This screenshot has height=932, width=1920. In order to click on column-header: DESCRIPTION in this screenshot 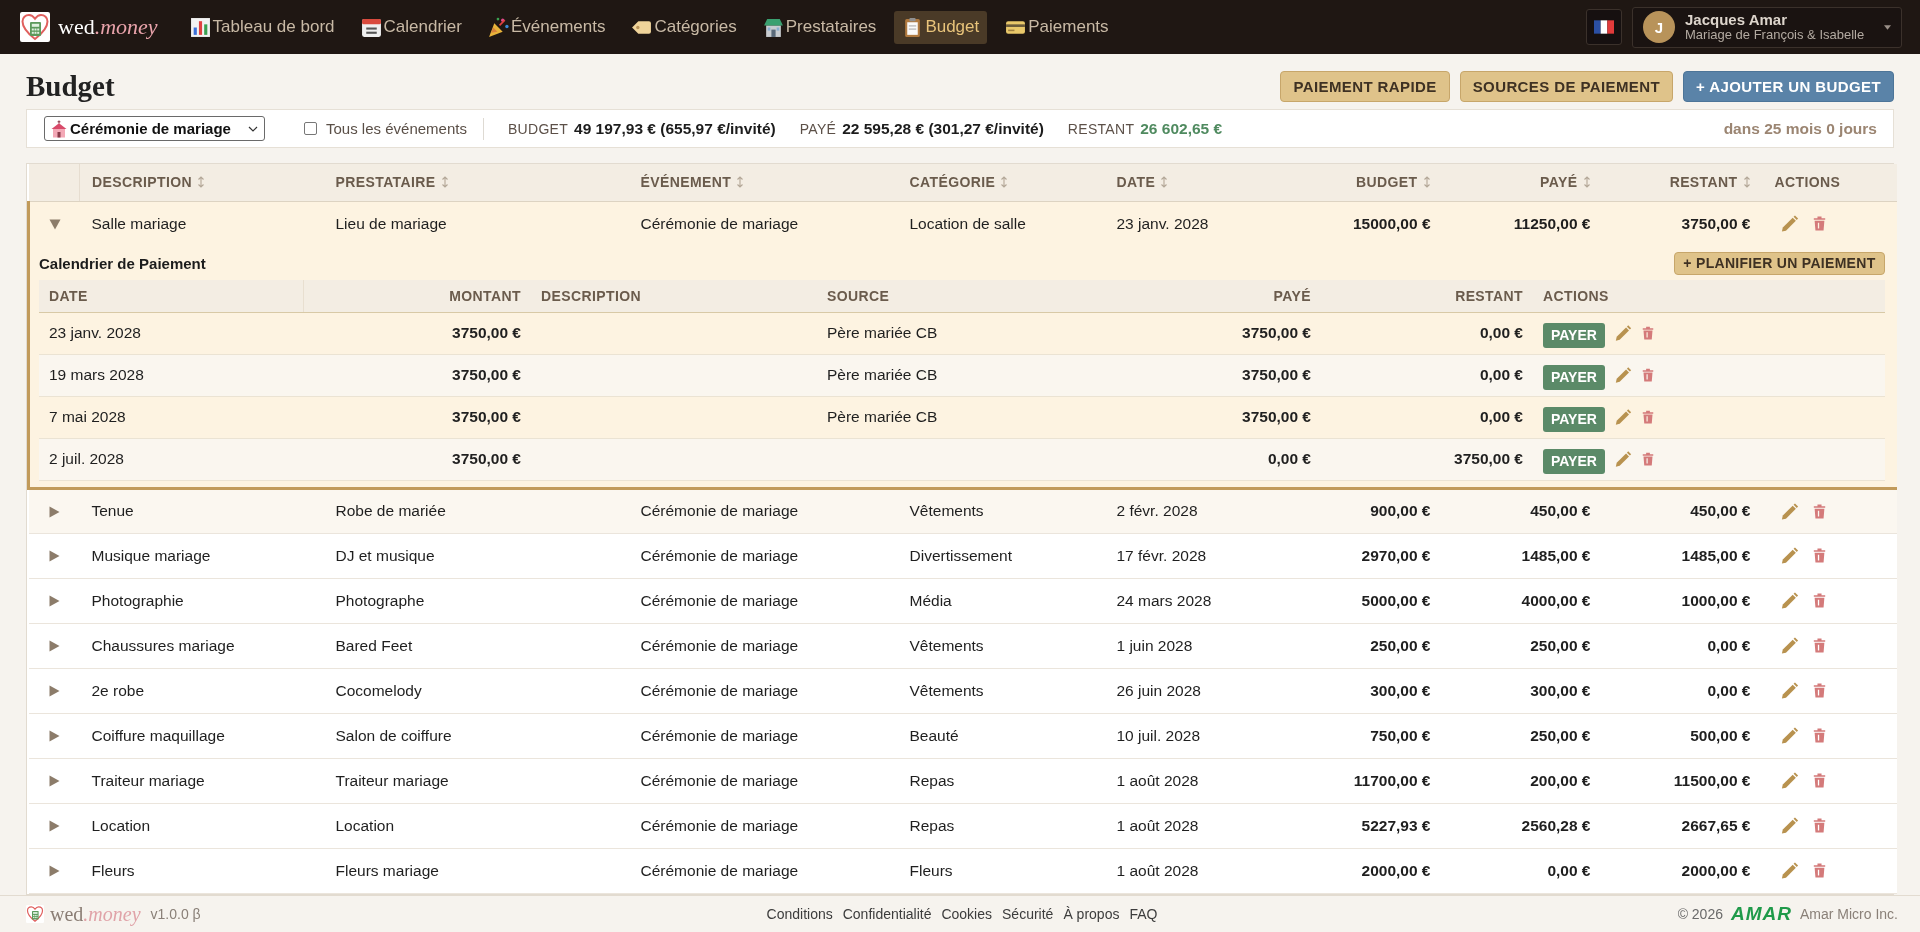, I will do `click(201, 182)`.